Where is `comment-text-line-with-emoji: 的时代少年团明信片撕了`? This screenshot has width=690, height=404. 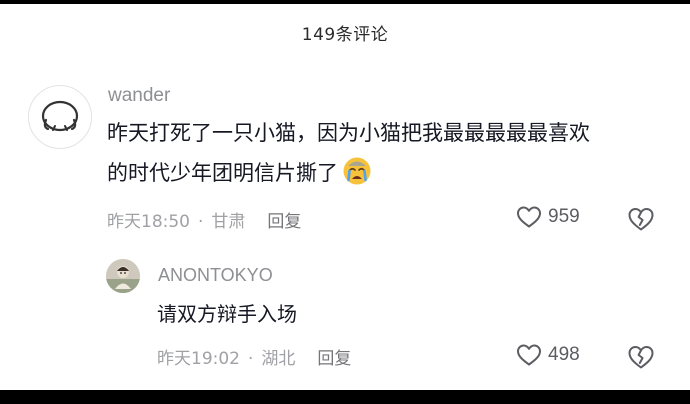
comment-text-line-with-emoji: 的时代少年团明信片撕了 is located at coordinates (387, 173).